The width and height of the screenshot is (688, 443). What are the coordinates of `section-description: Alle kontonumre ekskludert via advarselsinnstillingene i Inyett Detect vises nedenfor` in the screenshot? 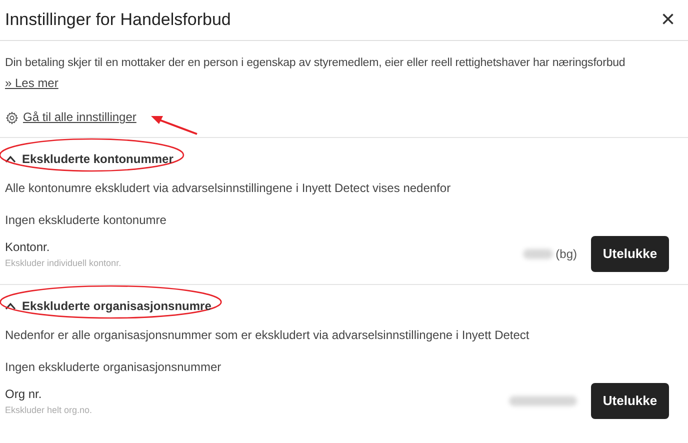 It's located at (228, 188).